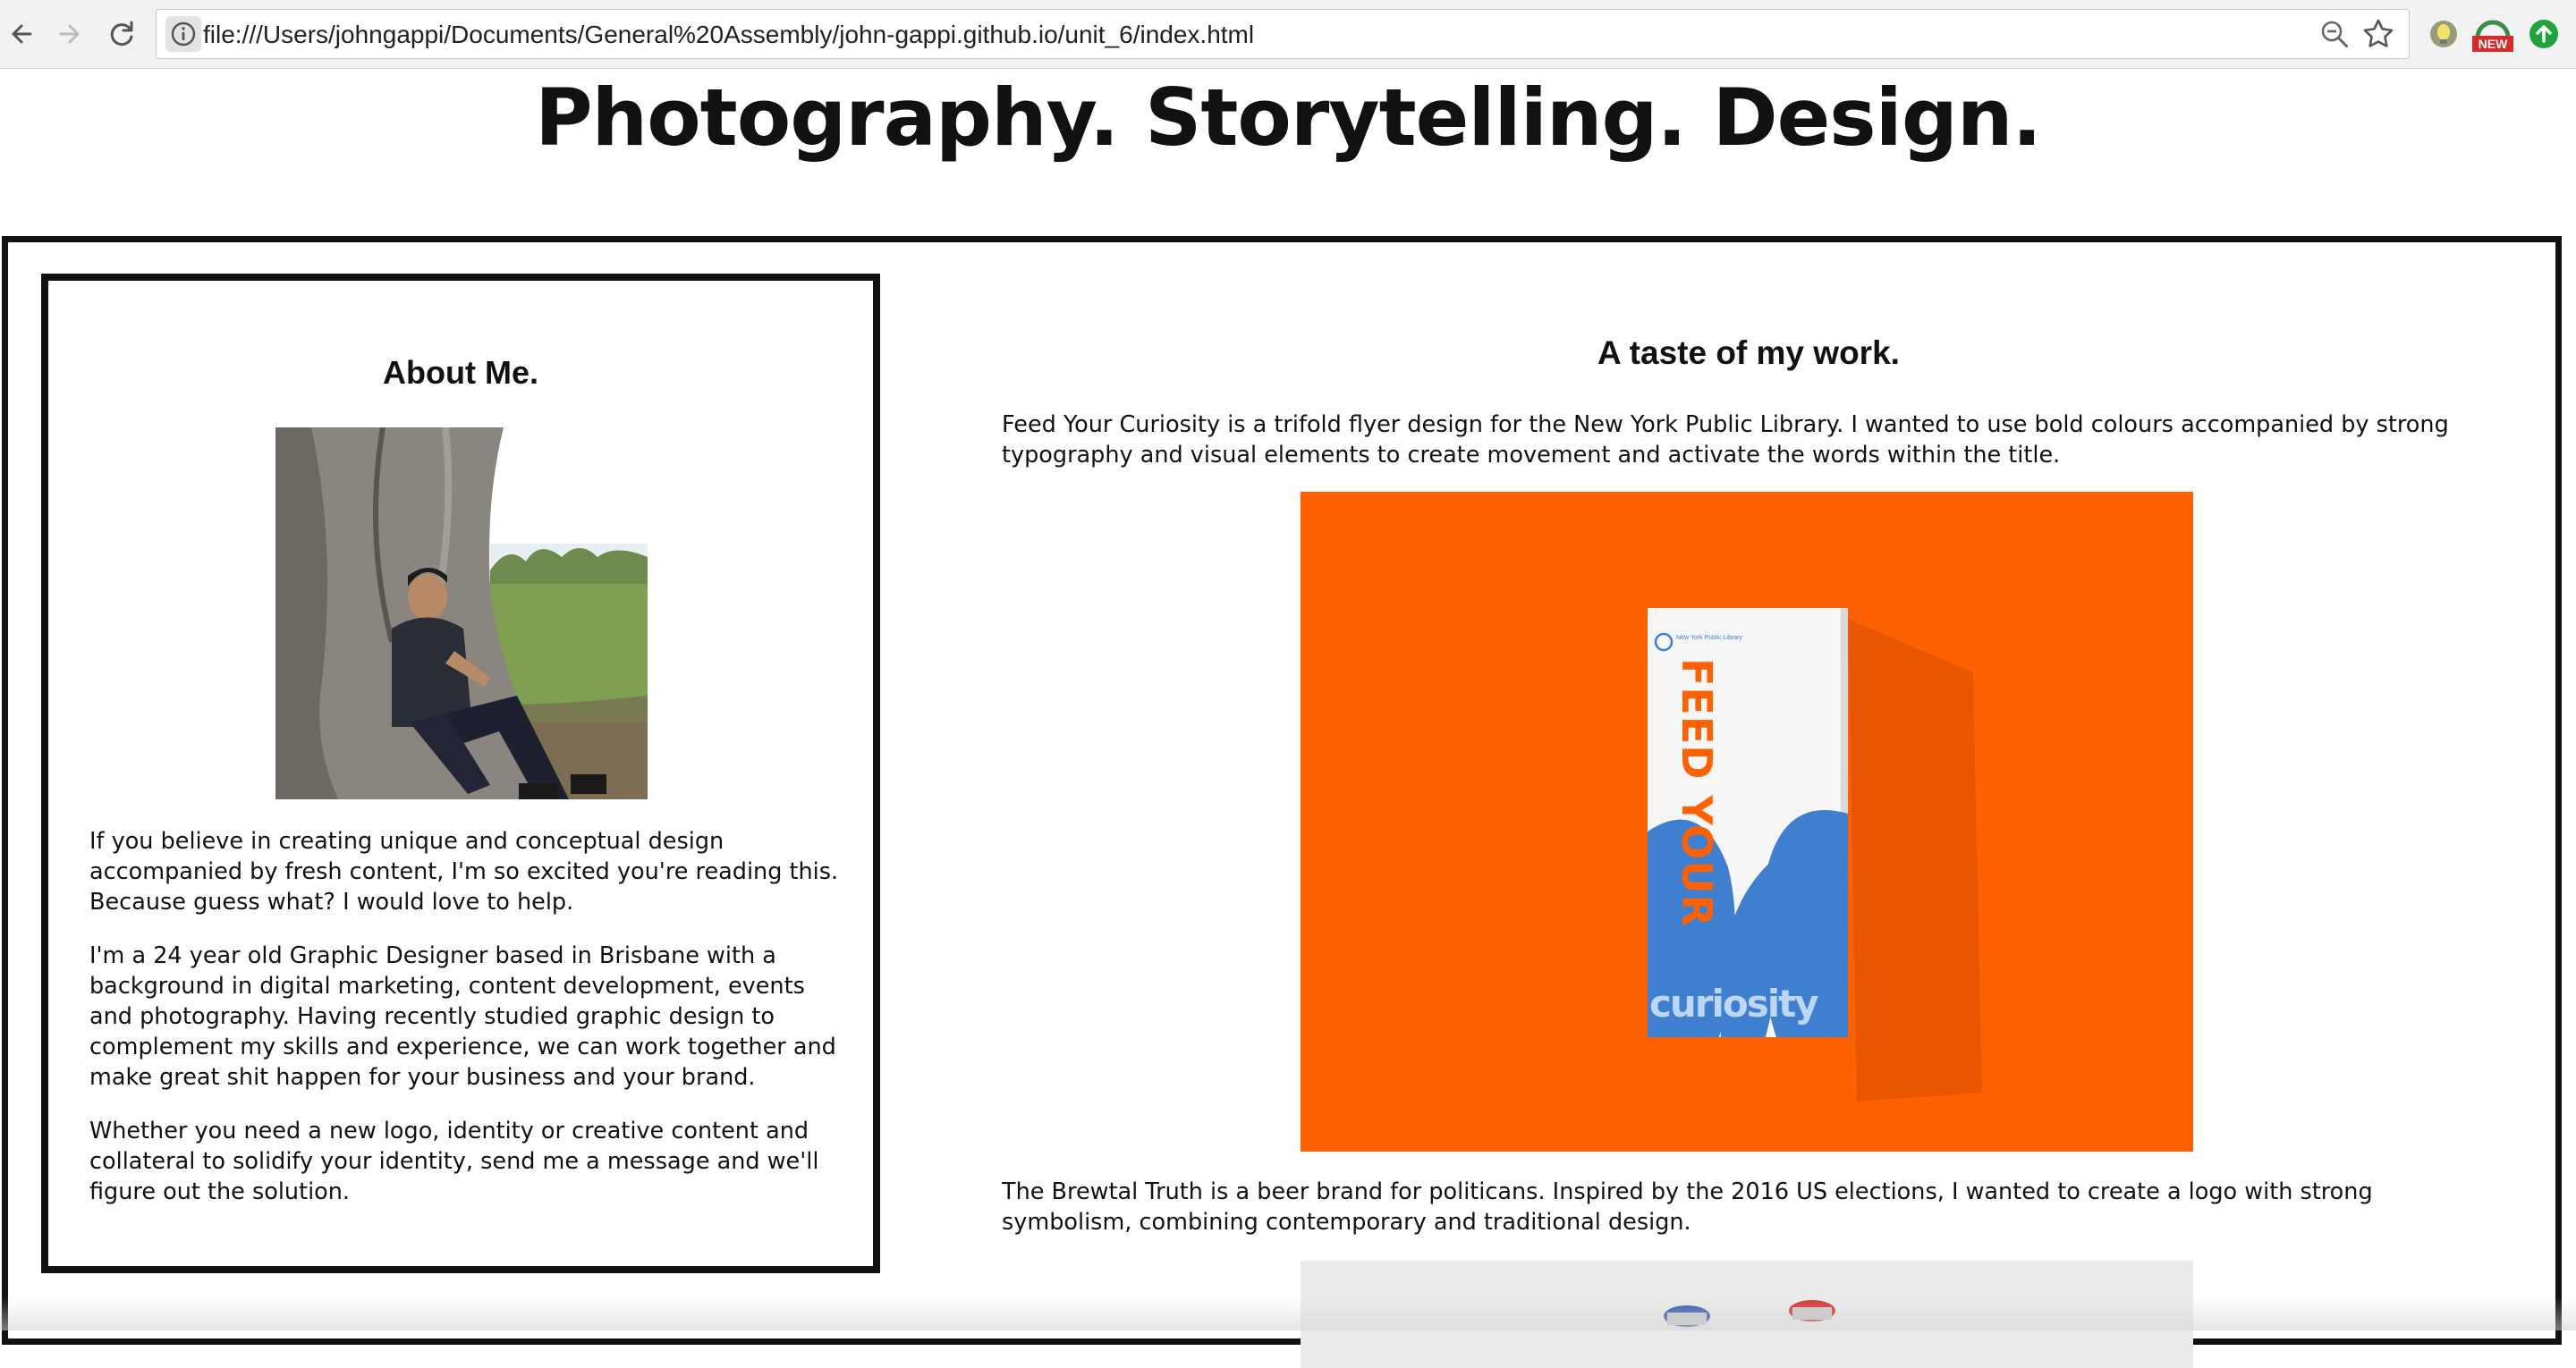 This screenshot has height=1368, width=2576. Describe the element at coordinates (2334, 34) in the screenshot. I see `zoom-icon` at that location.